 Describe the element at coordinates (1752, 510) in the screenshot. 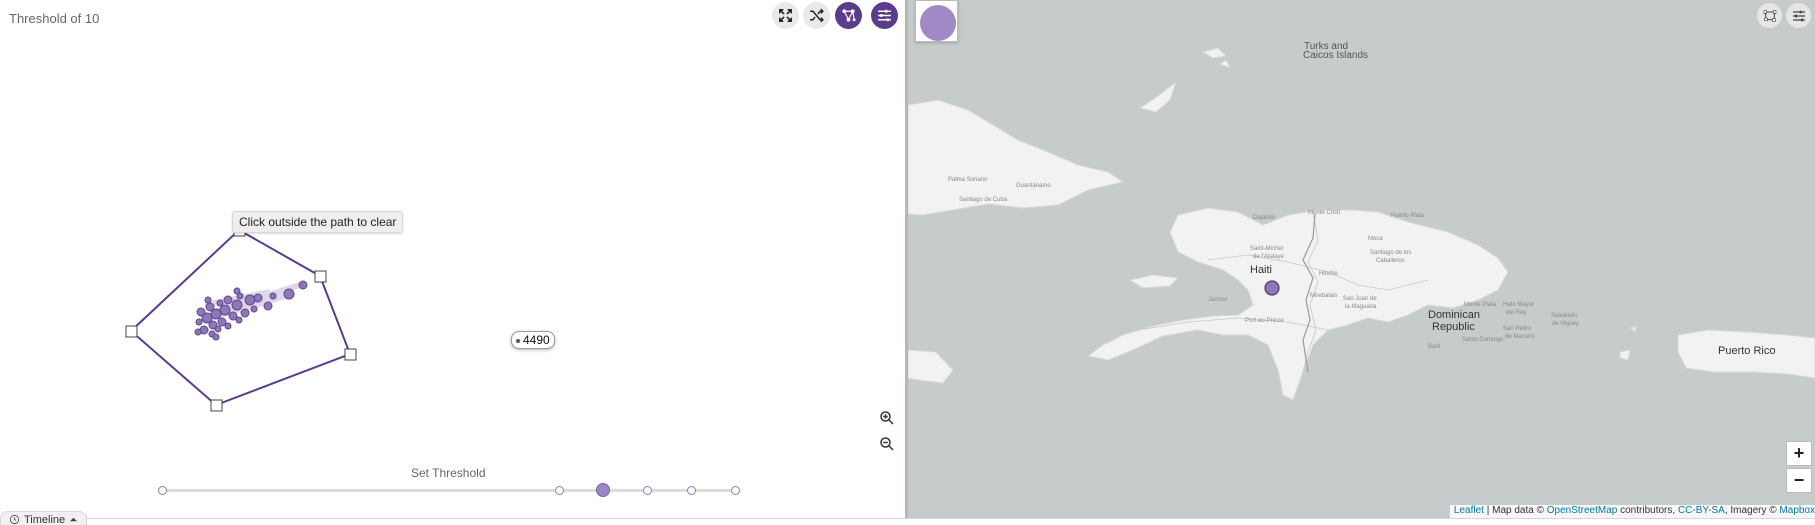

I see `attribution-text: , Imagery ©` at that location.